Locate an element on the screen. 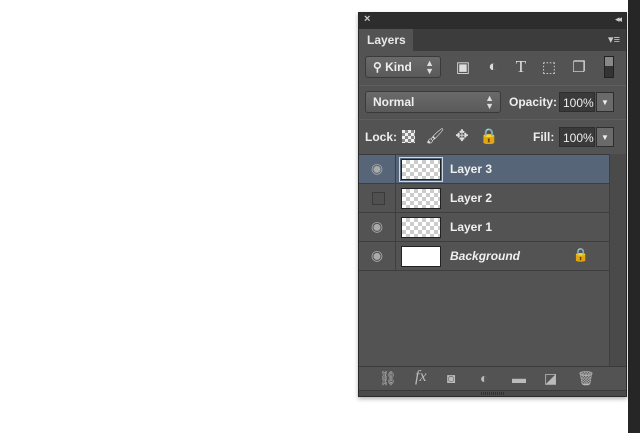 This screenshot has height=433, width=640. close-icon: × is located at coordinates (367, 19).